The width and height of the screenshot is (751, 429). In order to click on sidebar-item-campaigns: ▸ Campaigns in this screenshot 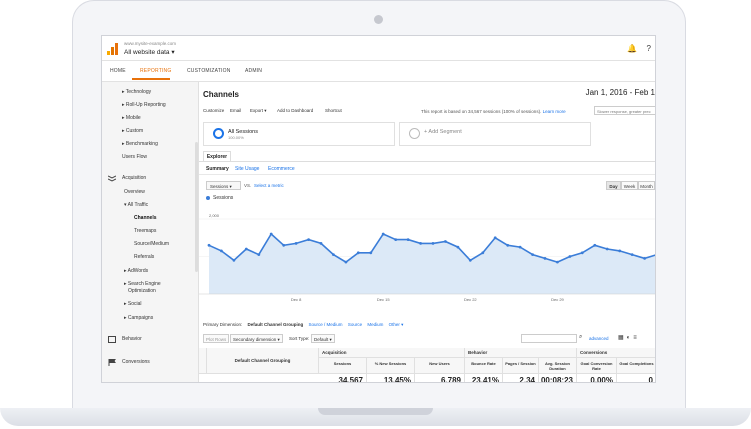, I will do `click(138, 318)`.